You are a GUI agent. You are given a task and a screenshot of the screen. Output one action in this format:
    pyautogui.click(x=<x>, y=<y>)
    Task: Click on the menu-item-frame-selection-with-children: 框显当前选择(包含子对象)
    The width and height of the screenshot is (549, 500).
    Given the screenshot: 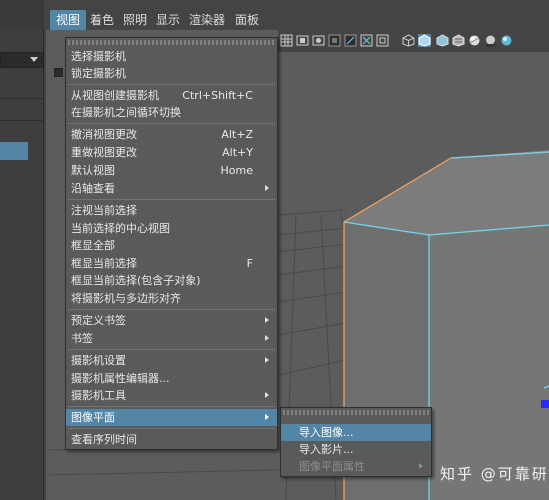 What is the action you would take?
    pyautogui.click(x=171, y=280)
    